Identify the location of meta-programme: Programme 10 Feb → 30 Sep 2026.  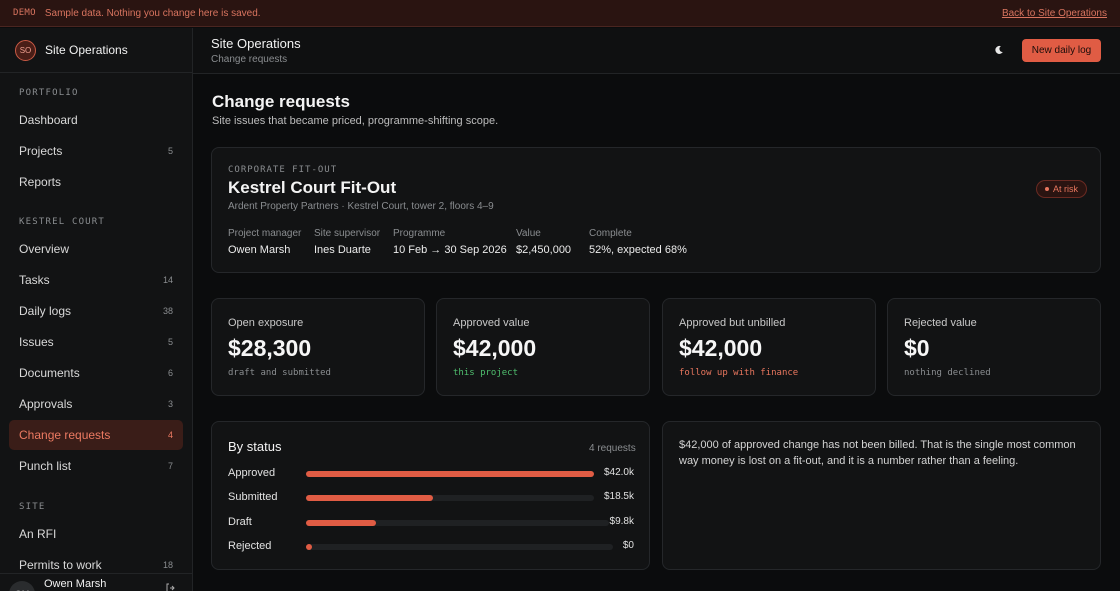
(450, 242).